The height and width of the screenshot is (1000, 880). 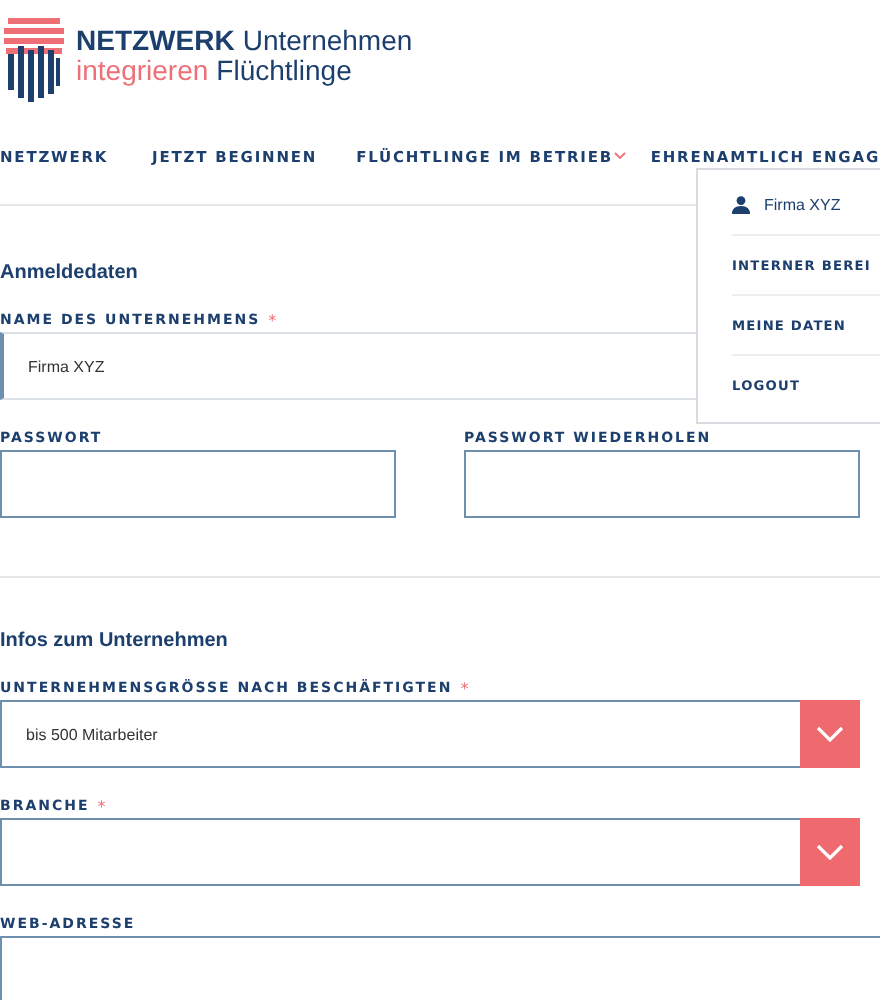 What do you see at coordinates (802, 205) in the screenshot?
I see `user-name: Firma XYZ` at bounding box center [802, 205].